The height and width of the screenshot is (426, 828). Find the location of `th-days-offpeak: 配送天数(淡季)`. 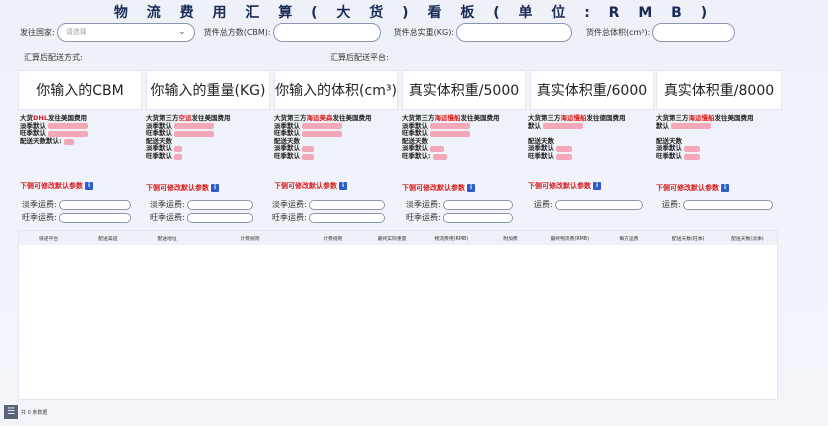

th-days-offpeak: 配送天数(淡季) is located at coordinates (747, 238).